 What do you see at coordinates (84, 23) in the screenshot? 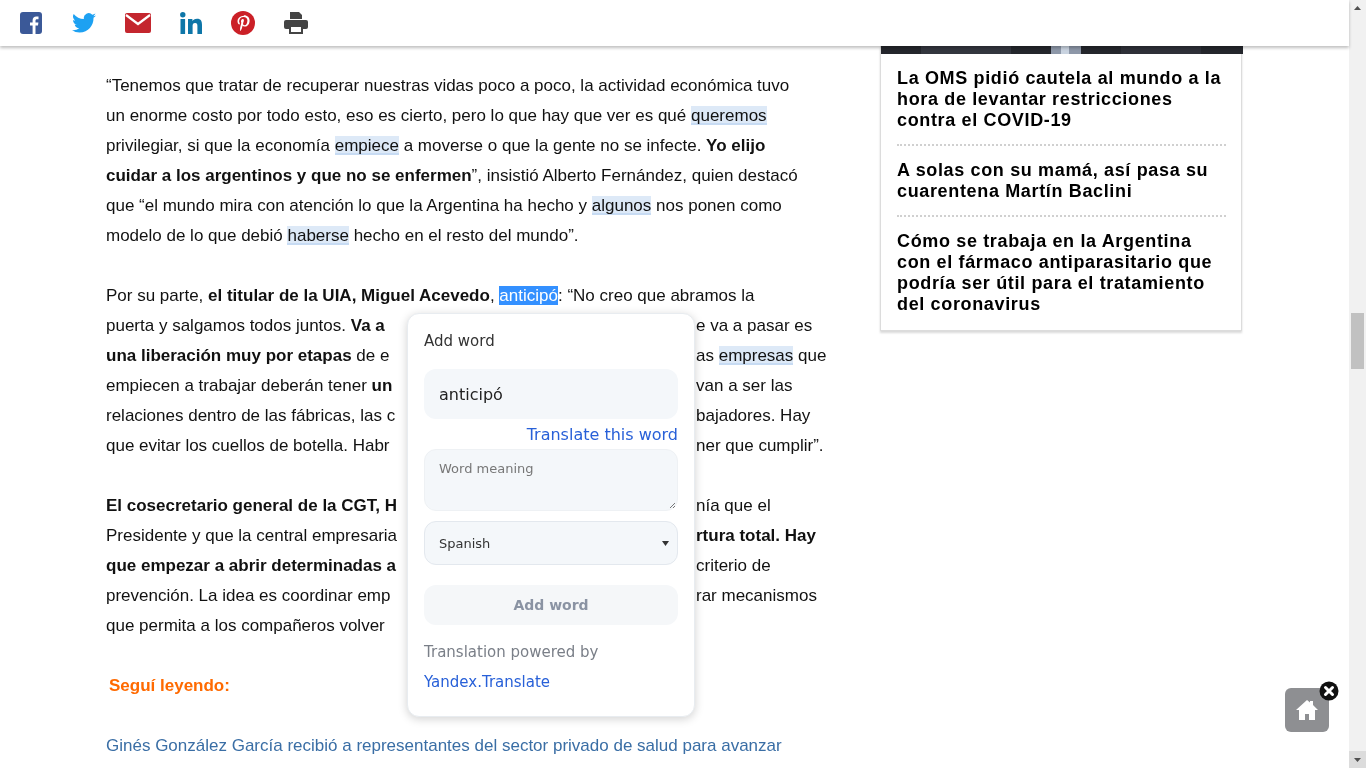
I see `bird-icon` at bounding box center [84, 23].